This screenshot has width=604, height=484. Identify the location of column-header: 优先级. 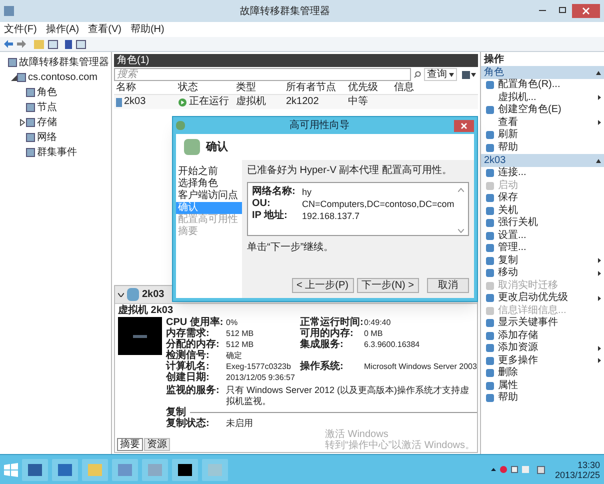
(369, 88).